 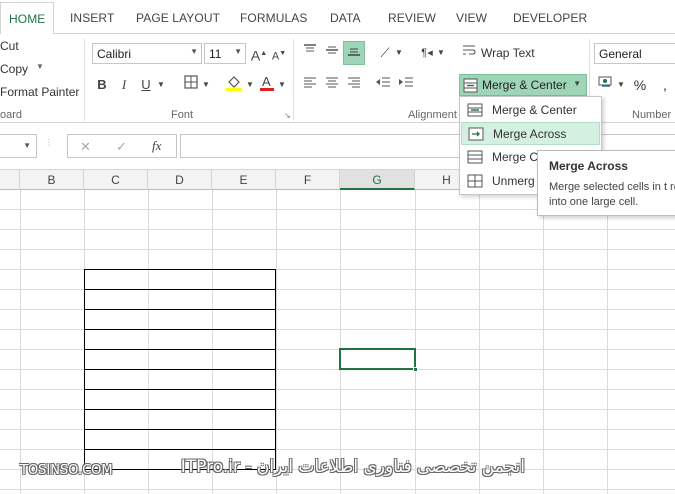 I want to click on grow-font-icon: A▲, so click(x=259, y=54).